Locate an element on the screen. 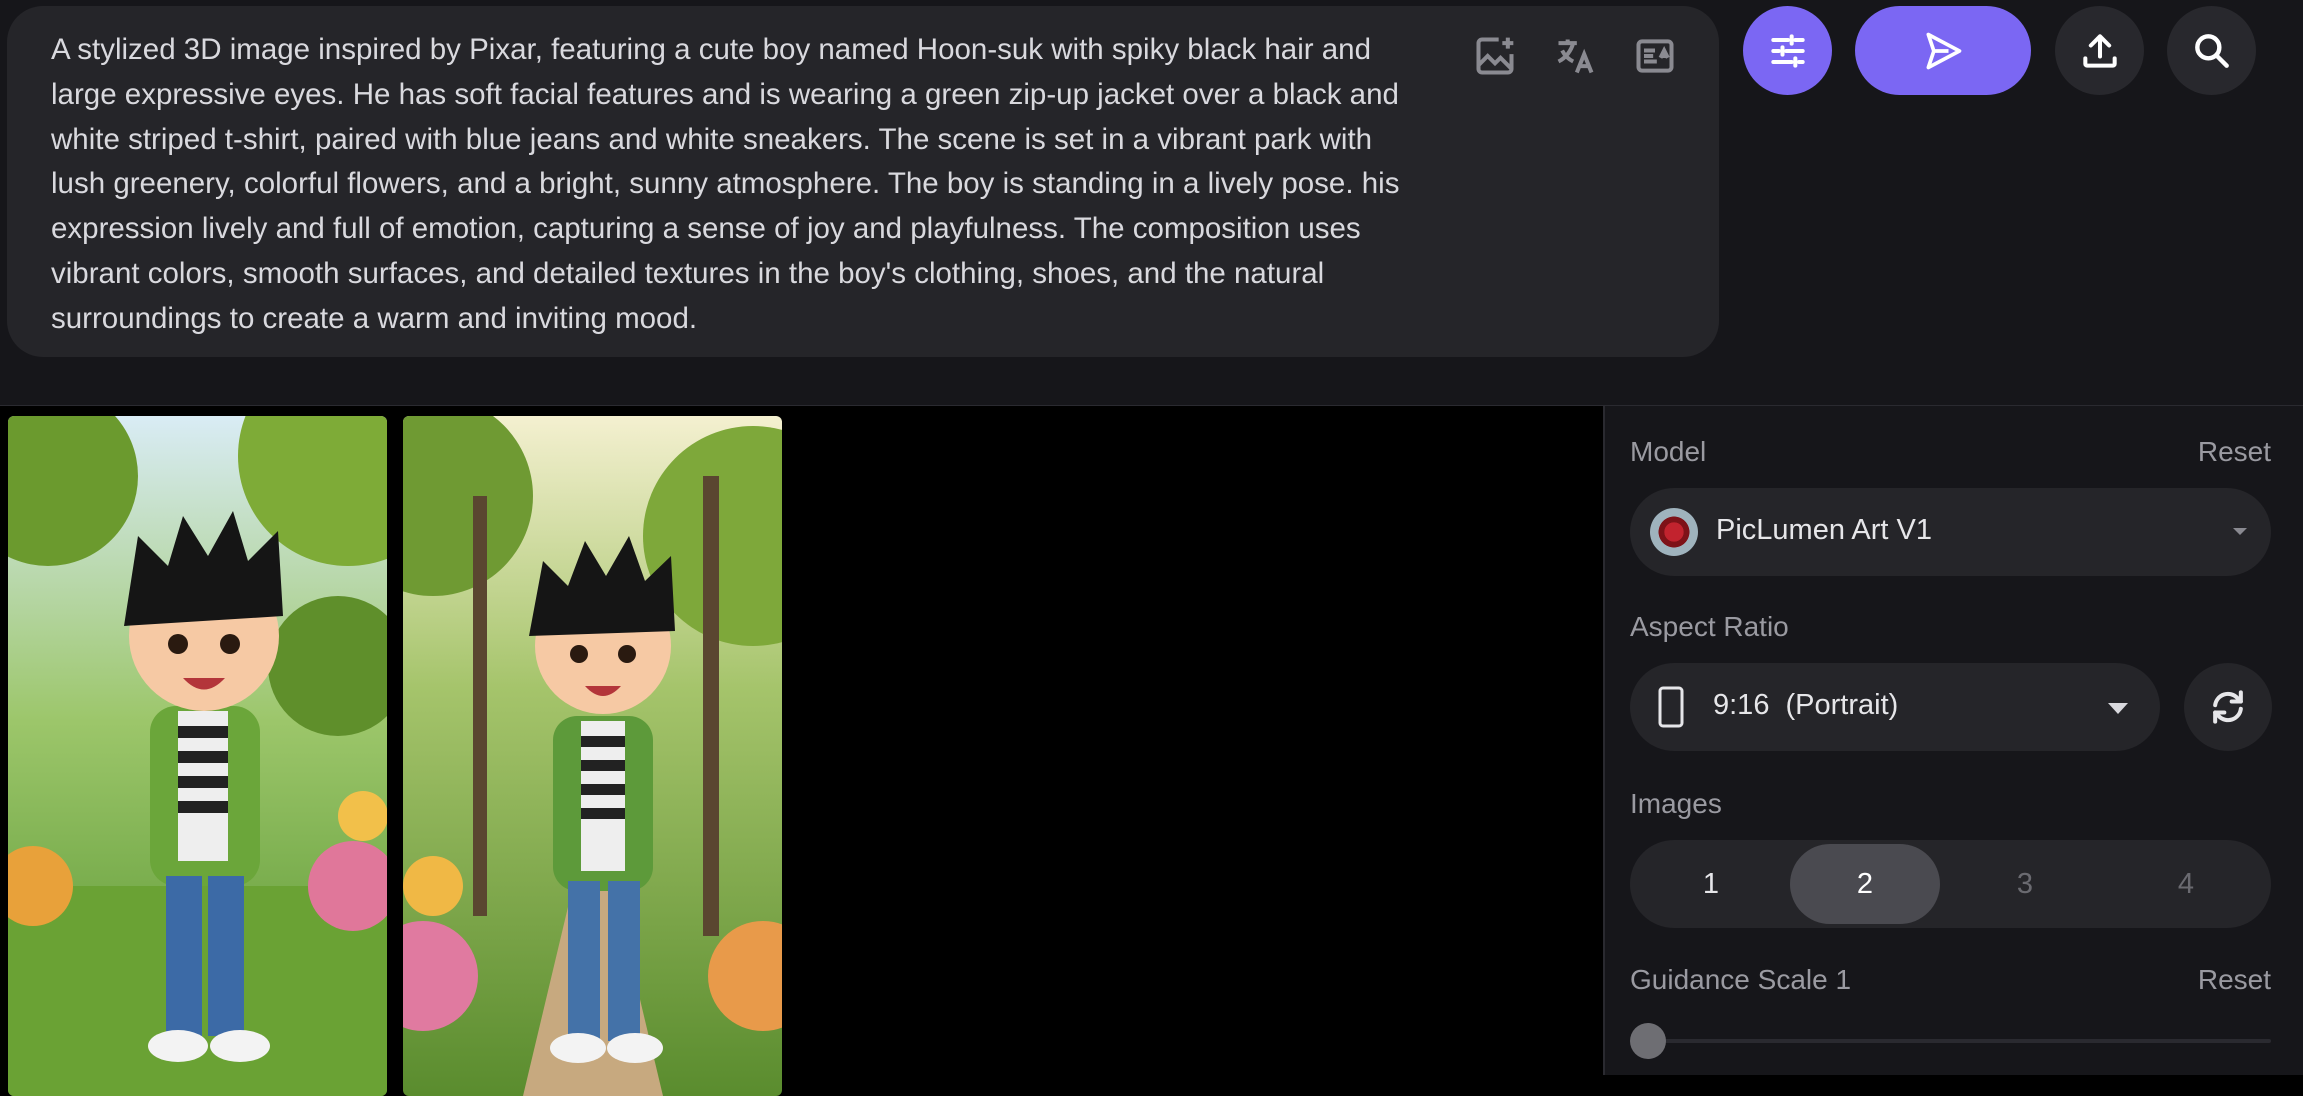 The width and height of the screenshot is (2303, 1096). aspect-ratio-label: Aspect Ratio is located at coordinates (1709, 626).